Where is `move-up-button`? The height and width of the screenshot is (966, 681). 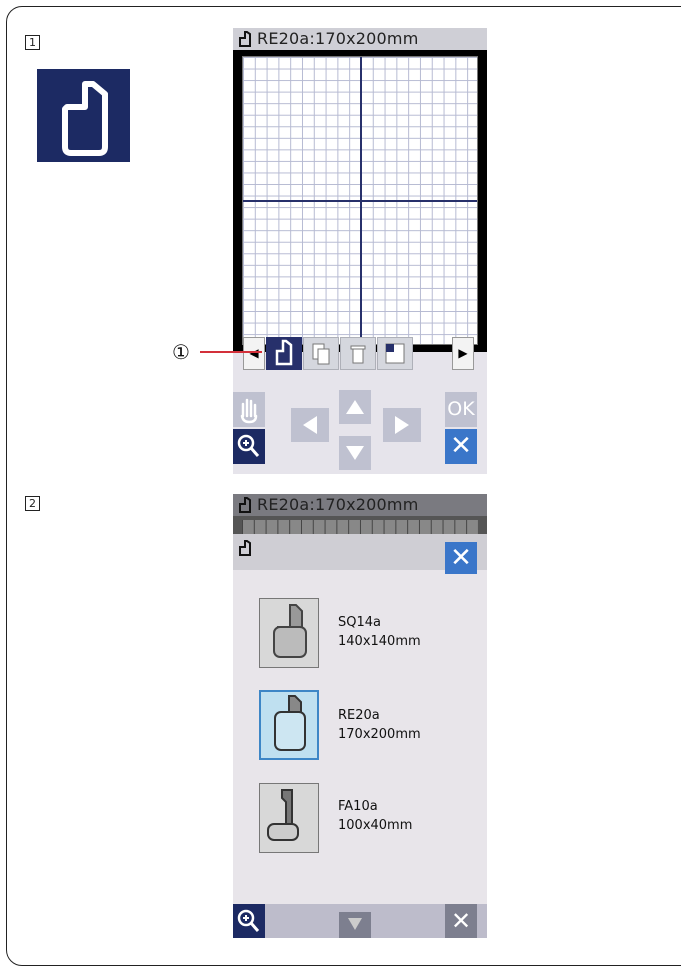
move-up-button is located at coordinates (355, 407).